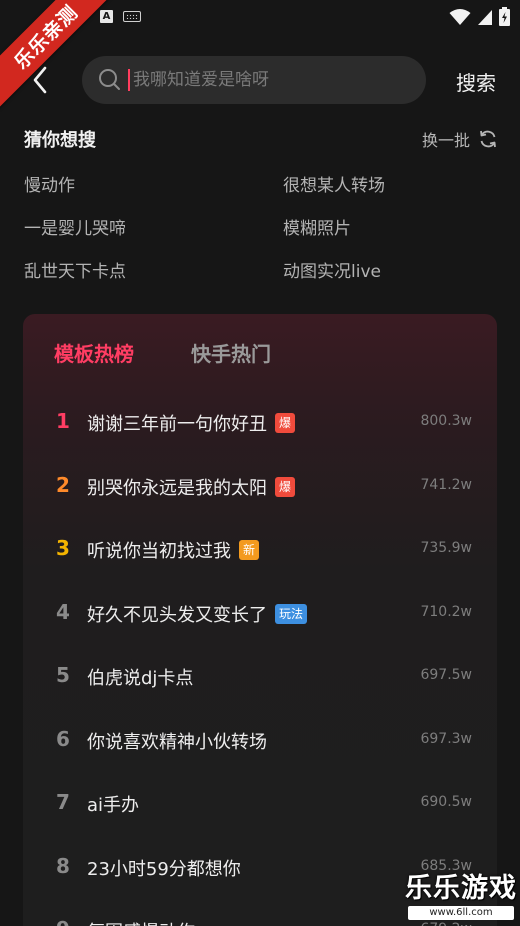 The width and height of the screenshot is (520, 926). I want to click on rank-title: ai手办, so click(113, 805).